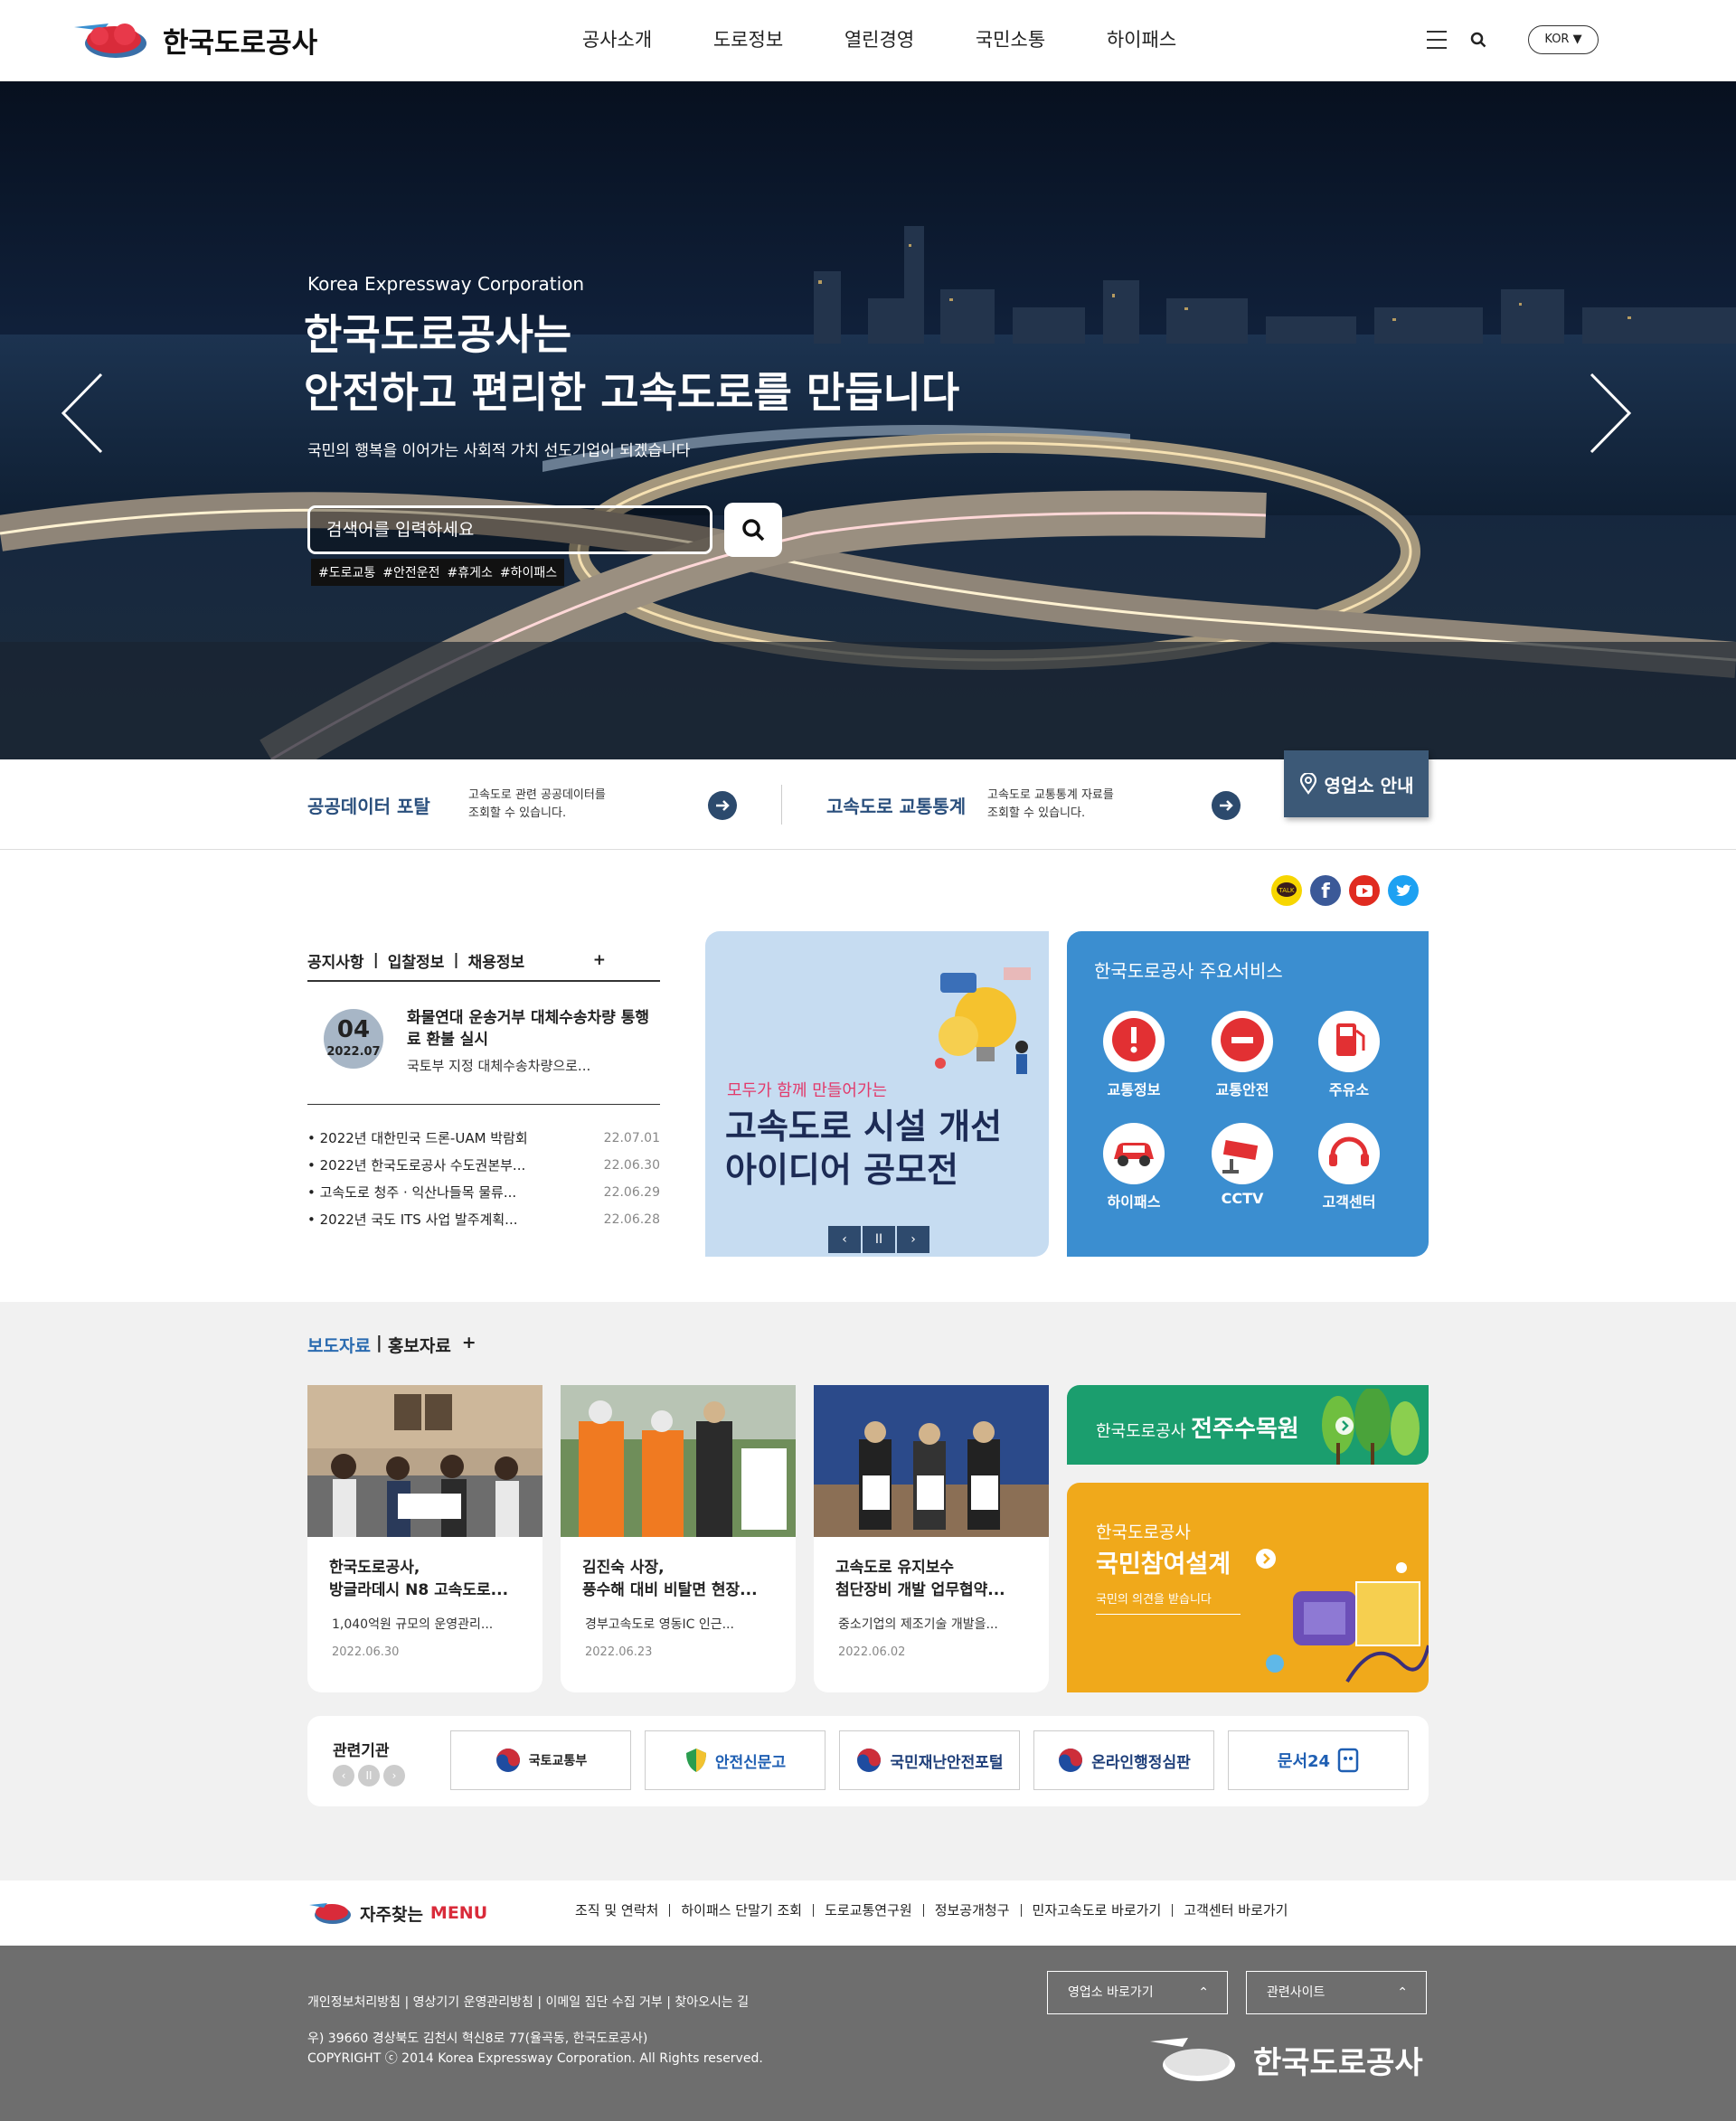 The image size is (1736, 2121). I want to click on quick-traffic-stats: 고속도로 교통통계 고속도로 교통통계 자료를 조회할 수 있습니다., so click(970, 804).